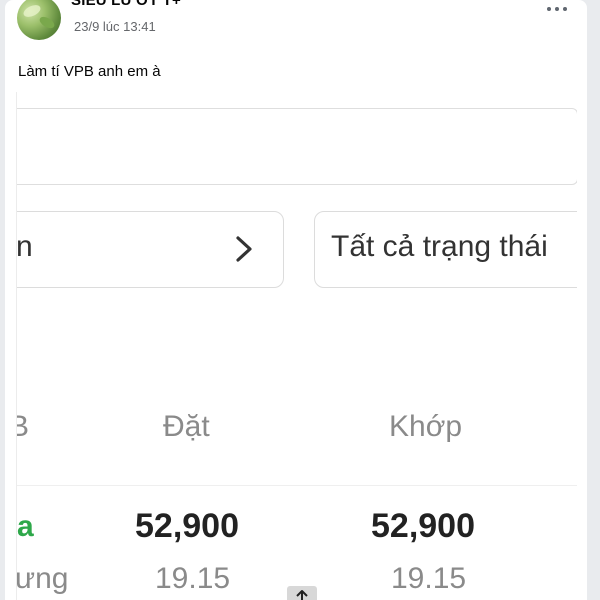 This screenshot has width=600, height=600. I want to click on order-sub-dat: 19.15, so click(193, 578).